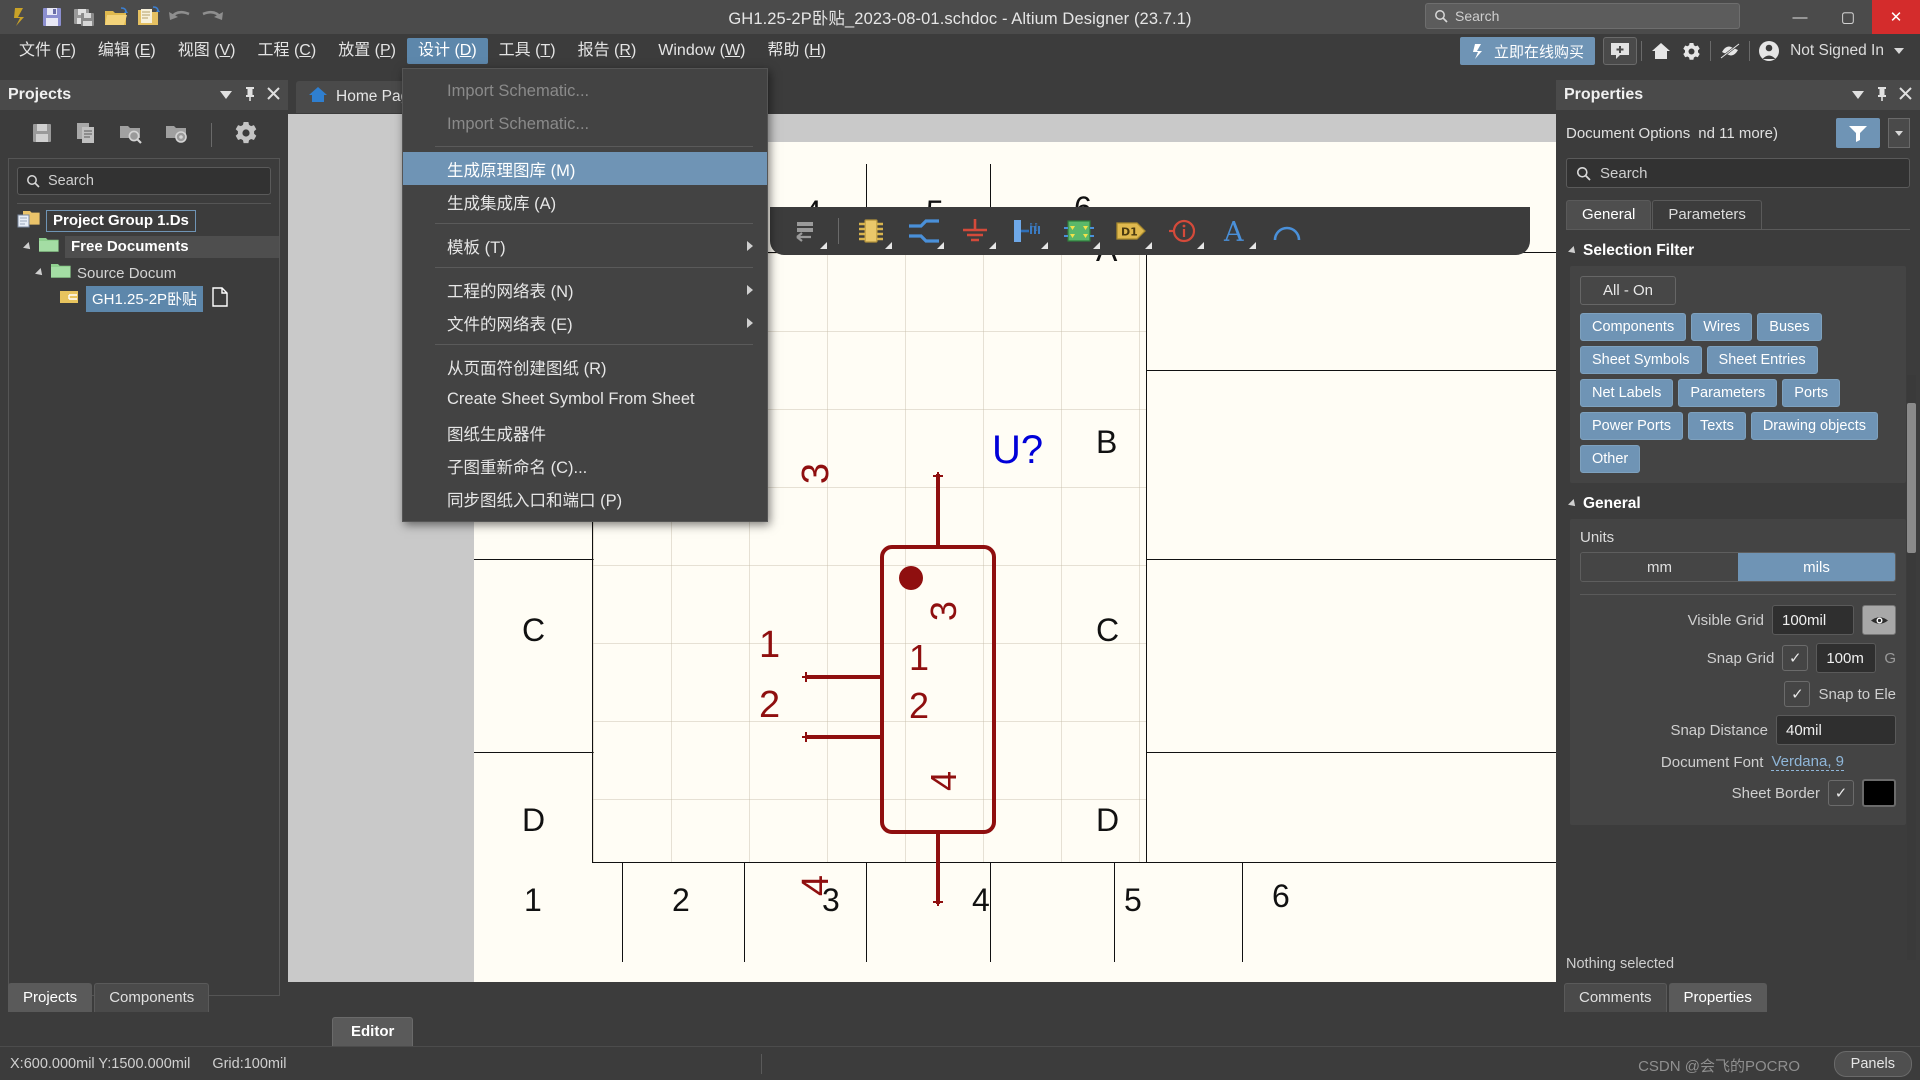  Describe the element at coordinates (1836, 730) in the screenshot. I see `snap-distance-input: 40mil` at that location.